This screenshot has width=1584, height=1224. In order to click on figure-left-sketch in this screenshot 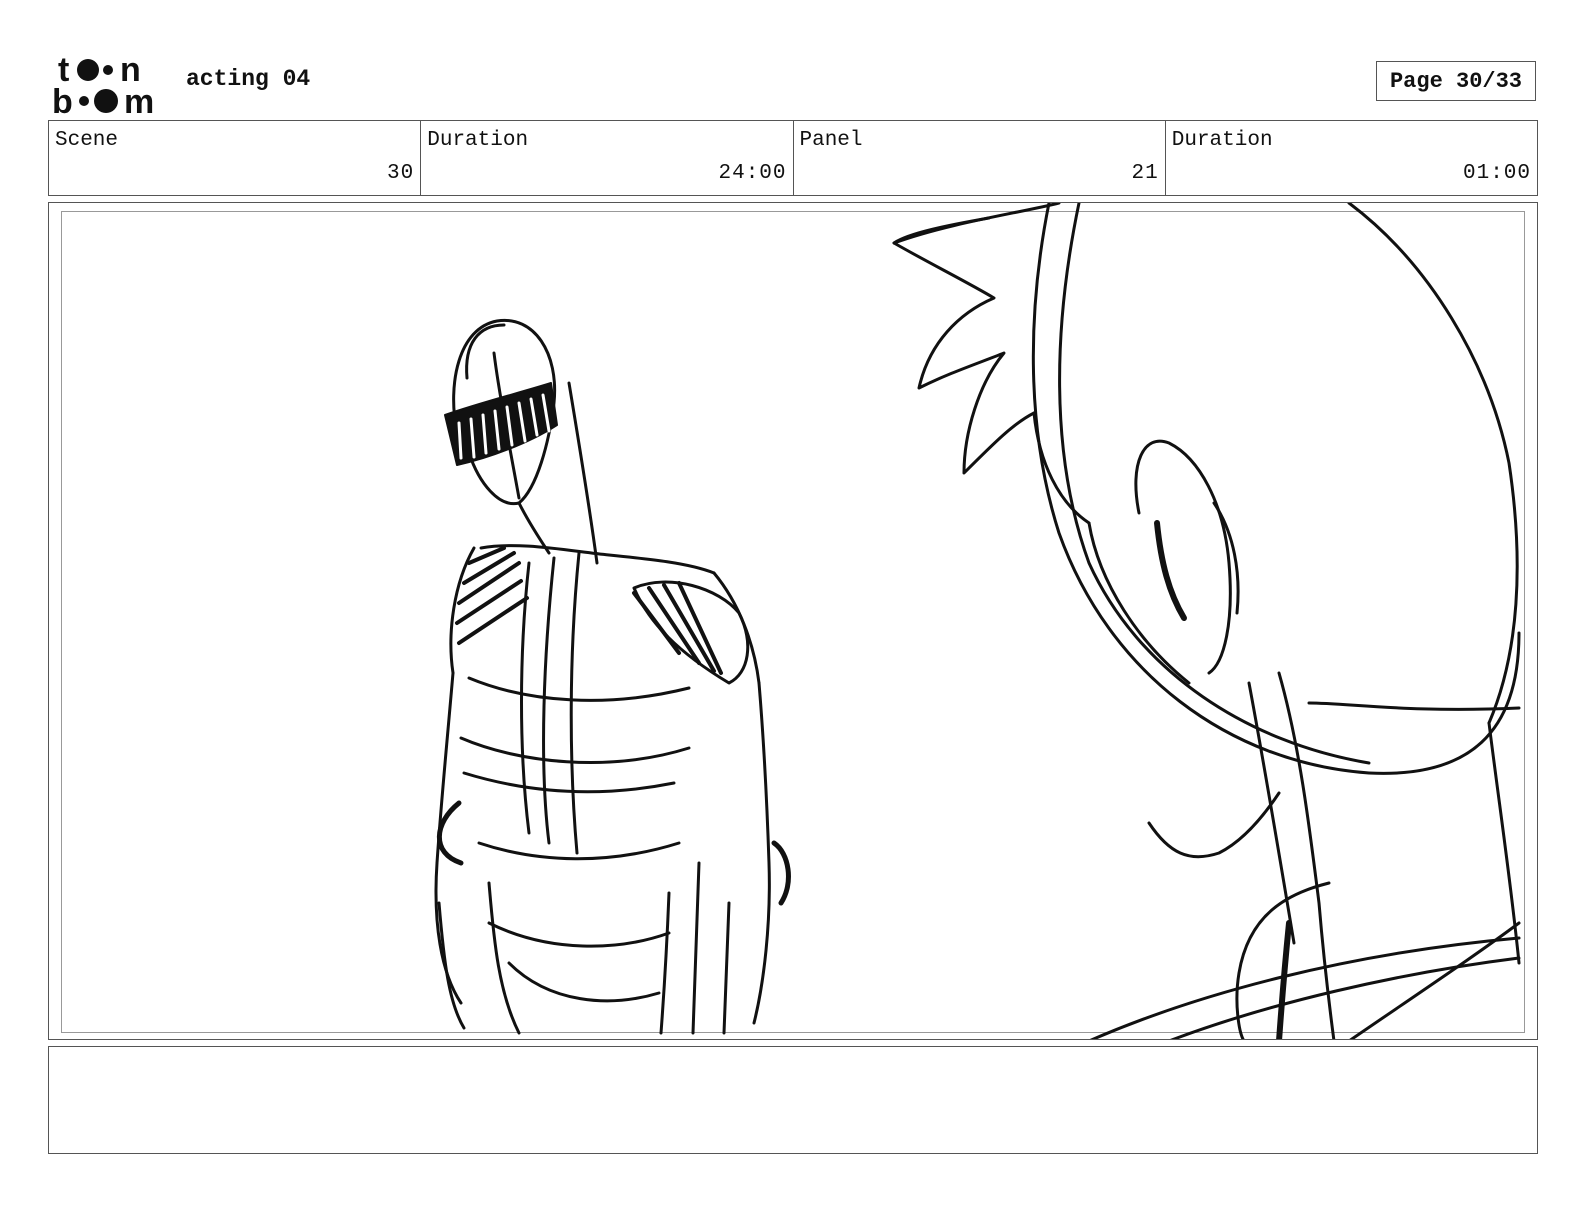, I will do `click(612, 676)`.